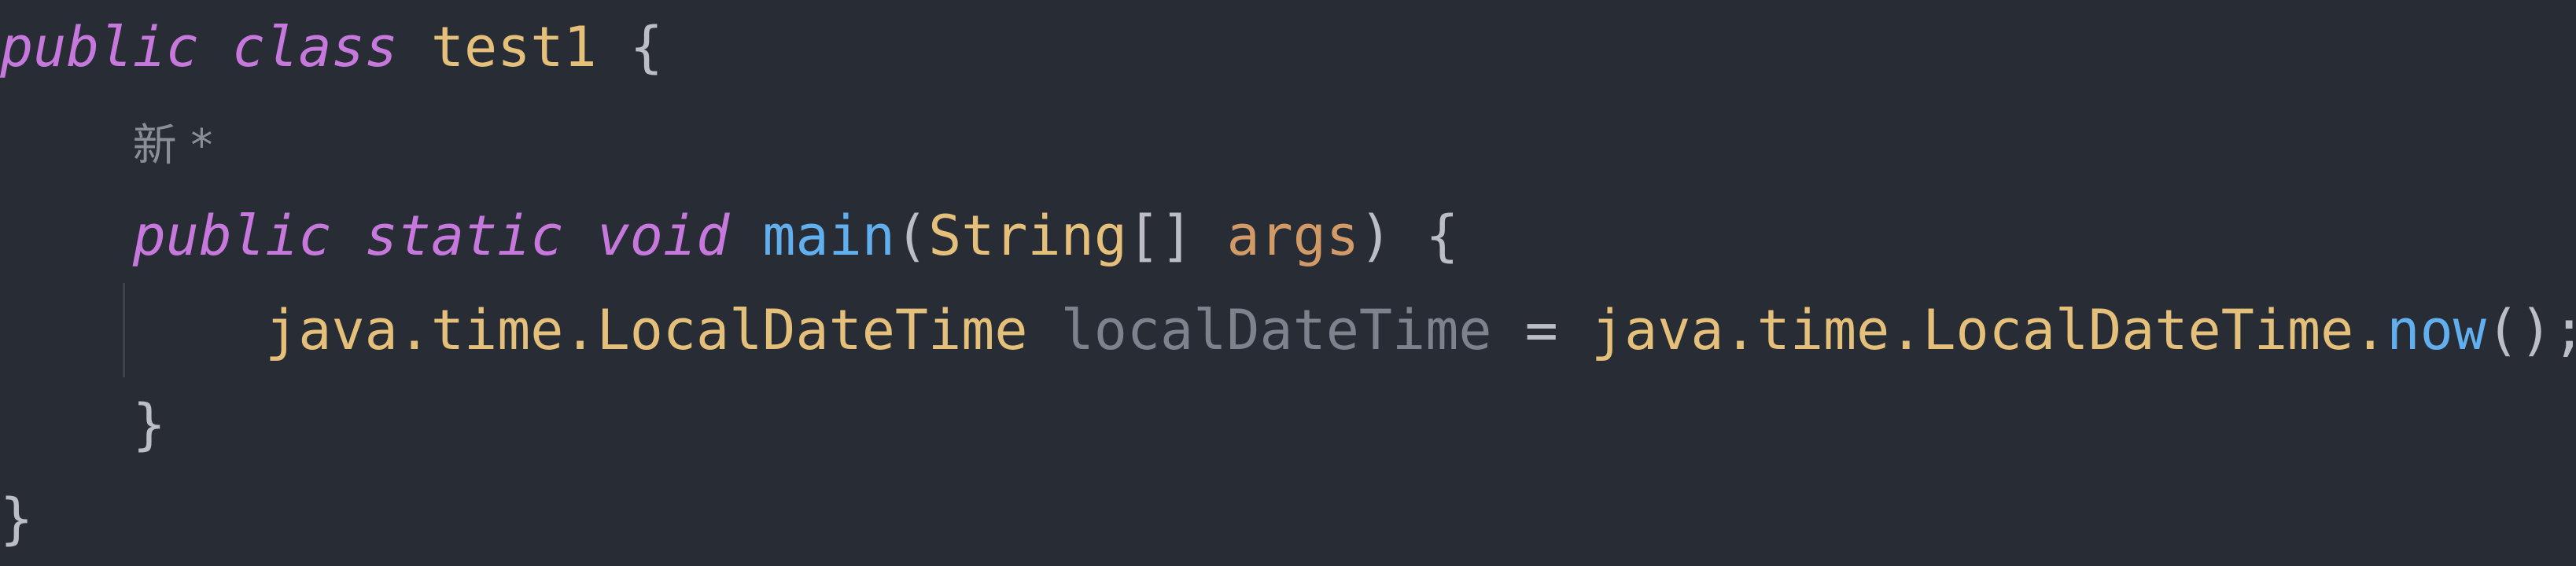 The width and height of the screenshot is (2576, 566). What do you see at coordinates (2436, 330) in the screenshot?
I see `call-method: now` at bounding box center [2436, 330].